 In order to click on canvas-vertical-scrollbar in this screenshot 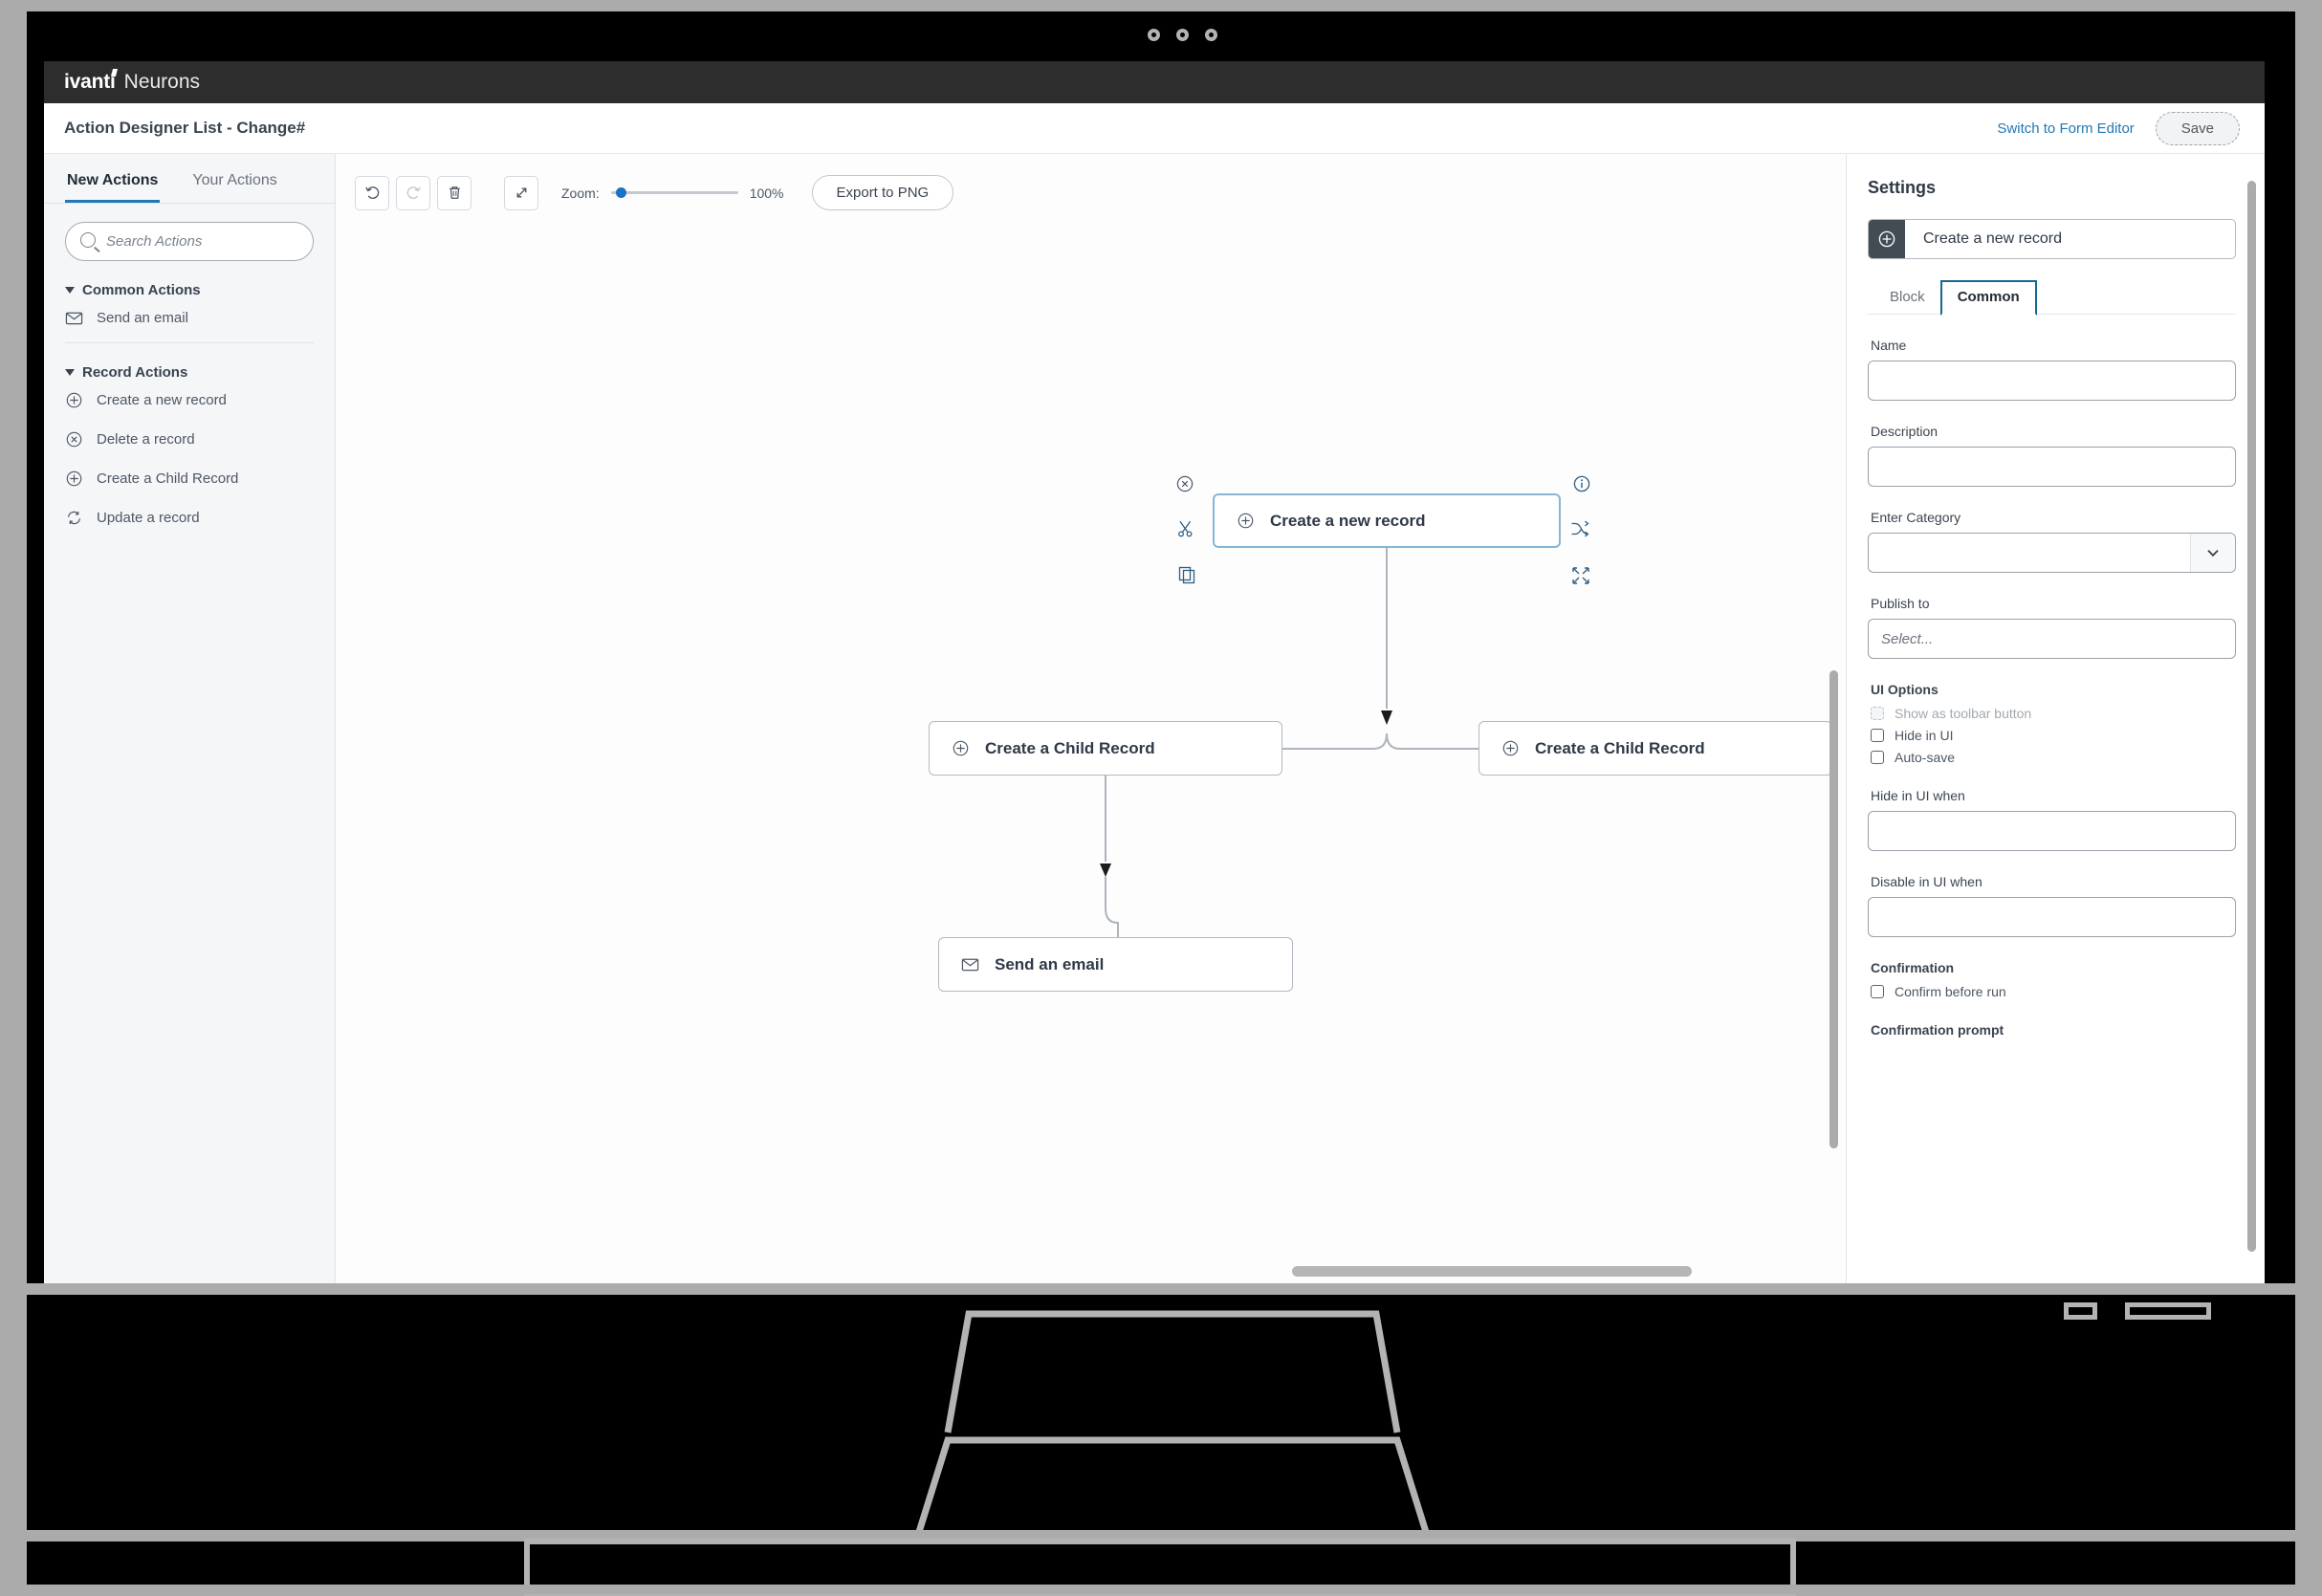, I will do `click(1833, 909)`.